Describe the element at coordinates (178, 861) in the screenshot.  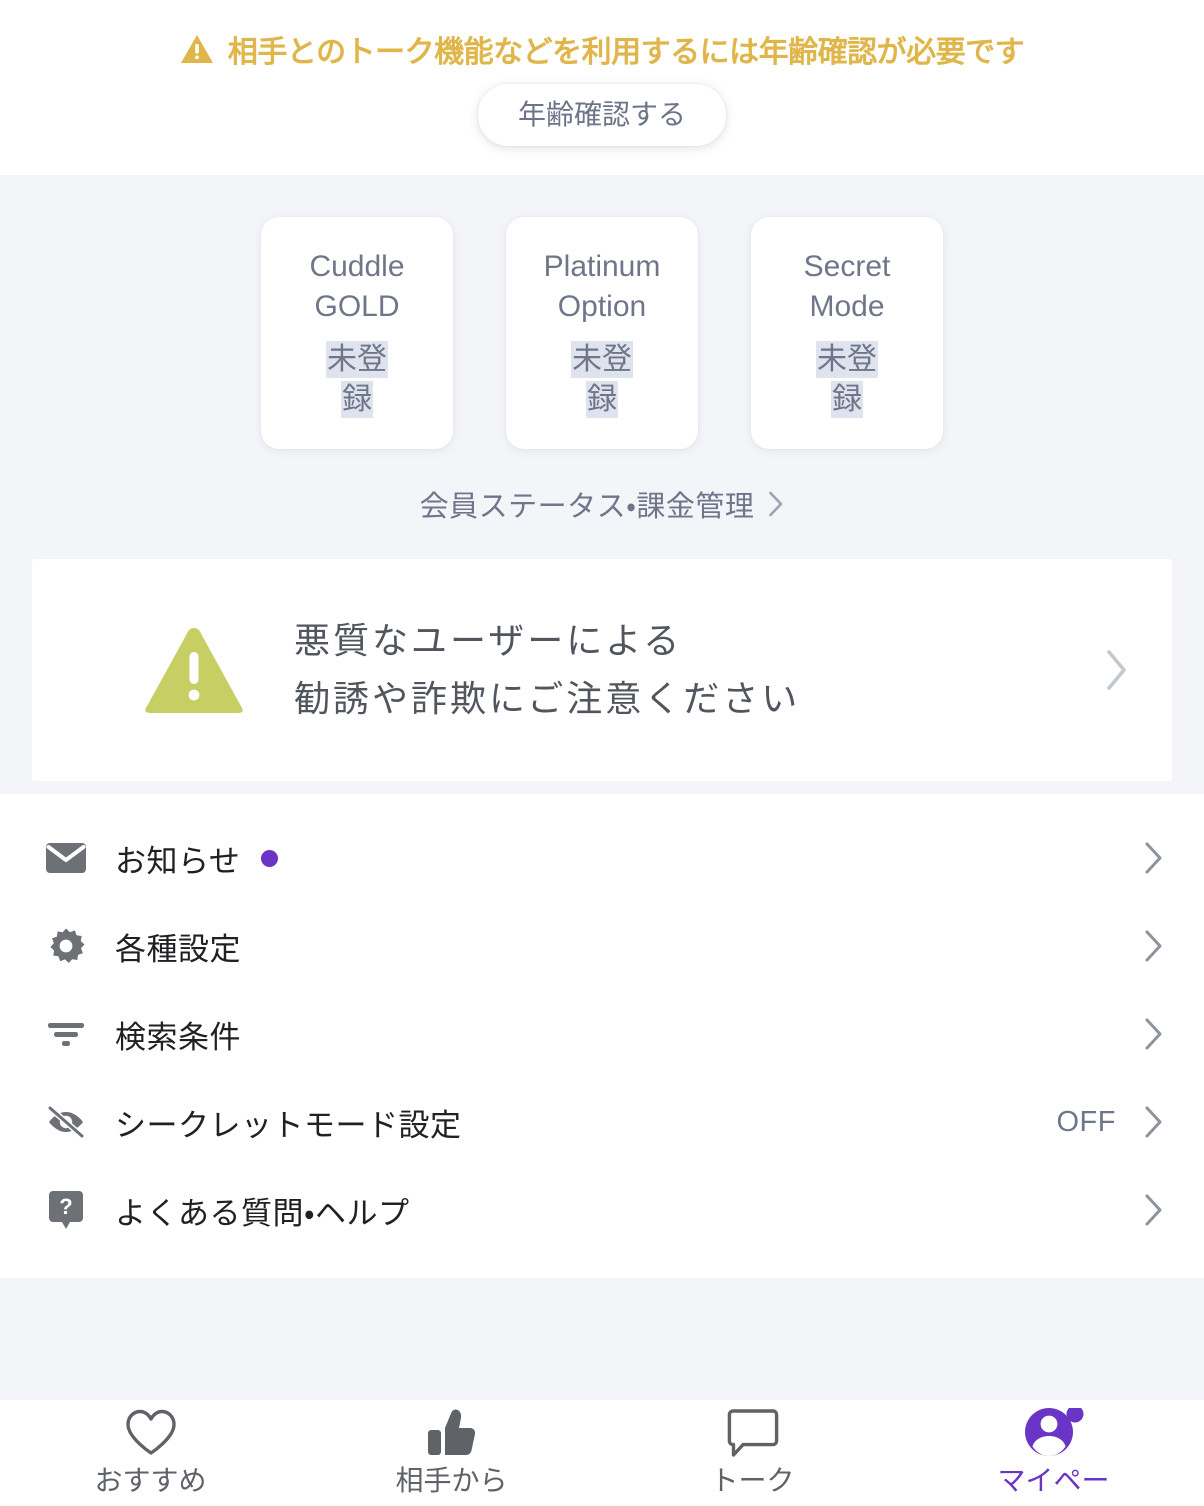
I see `menu-item-label: お知らせ` at that location.